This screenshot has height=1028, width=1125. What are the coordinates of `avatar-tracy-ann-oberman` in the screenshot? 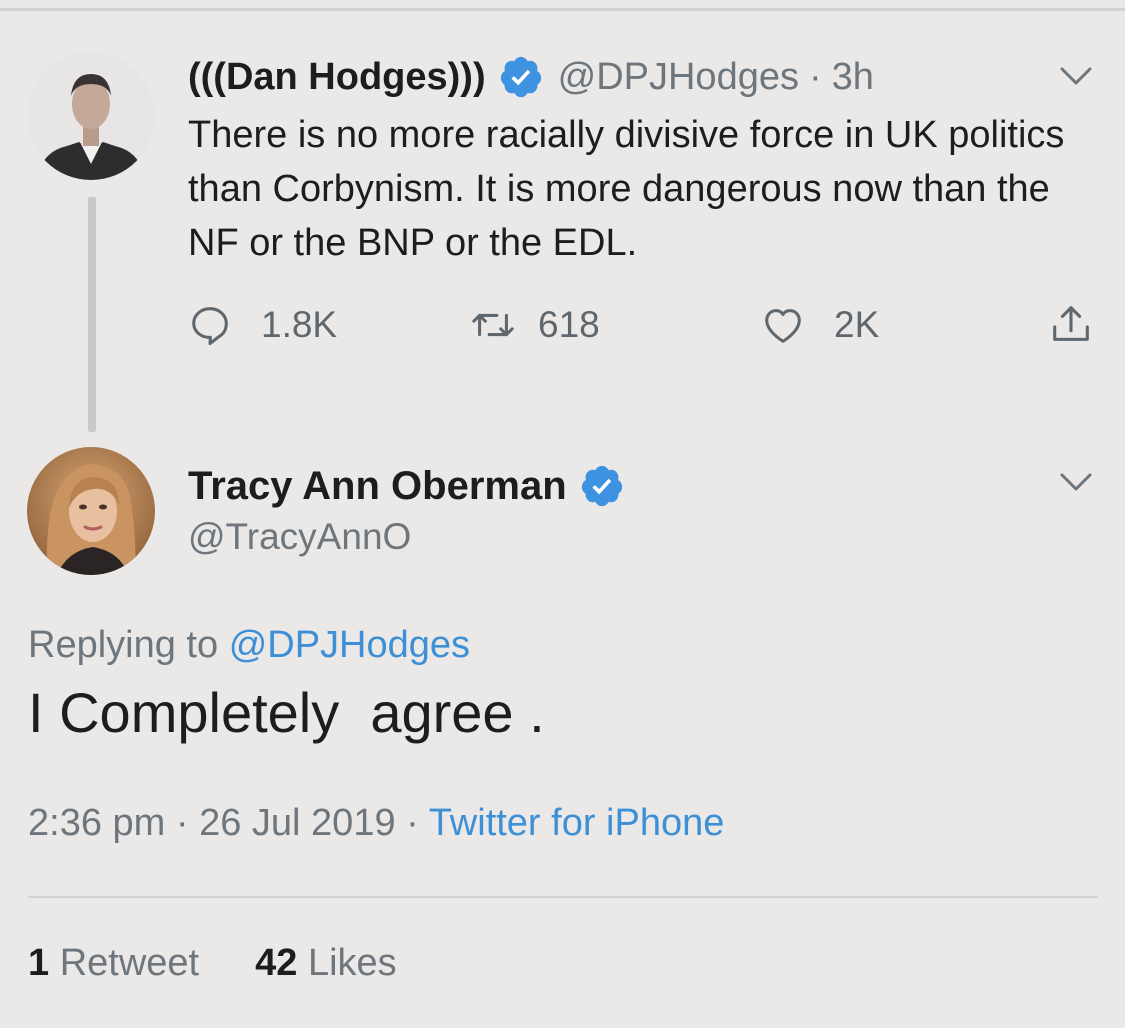 It's located at (91, 511).